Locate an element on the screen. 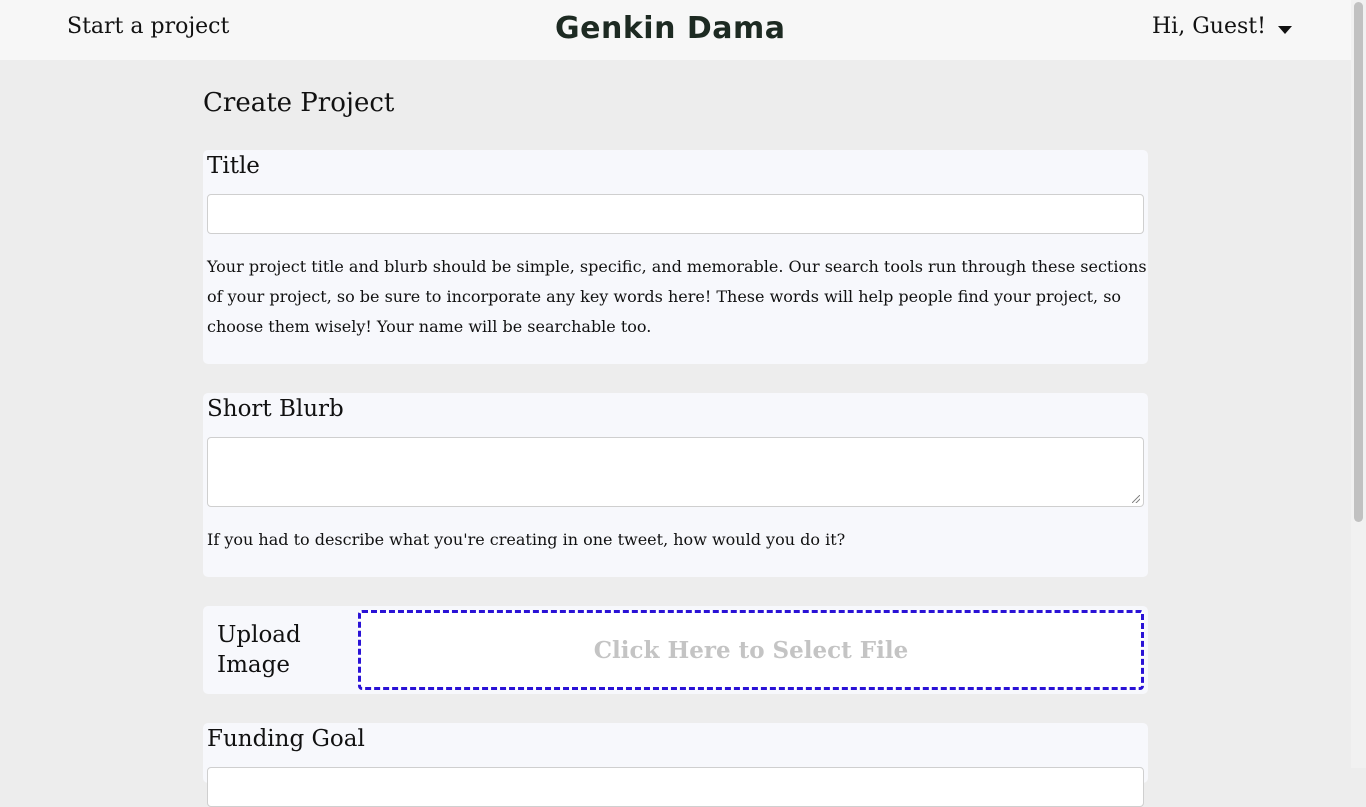 This screenshot has width=1366, height=807. page-scrollbar is located at coordinates (1358, 384).